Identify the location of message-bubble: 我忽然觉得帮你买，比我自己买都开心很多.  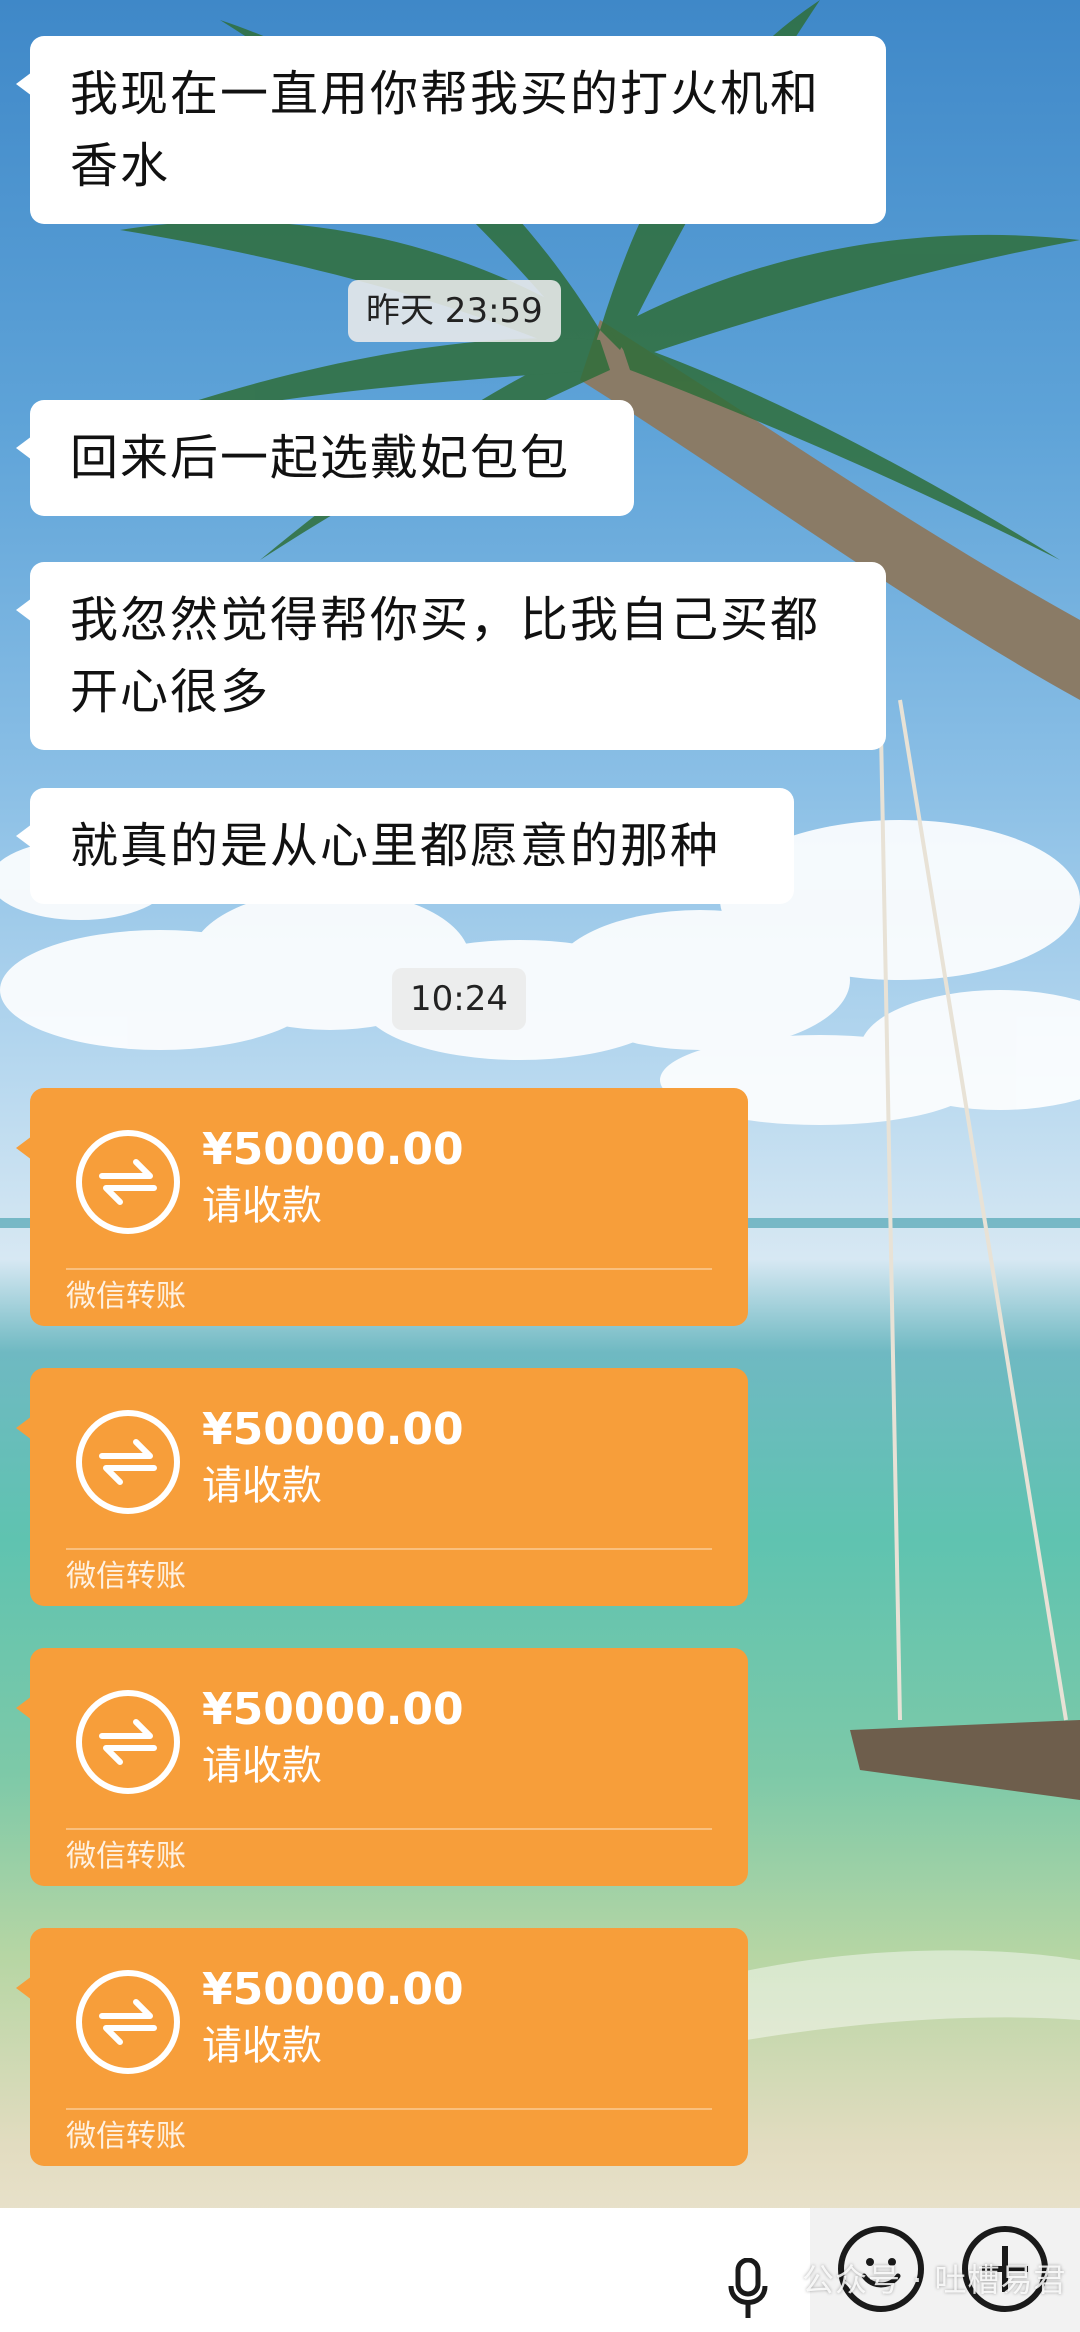
(451, 656).